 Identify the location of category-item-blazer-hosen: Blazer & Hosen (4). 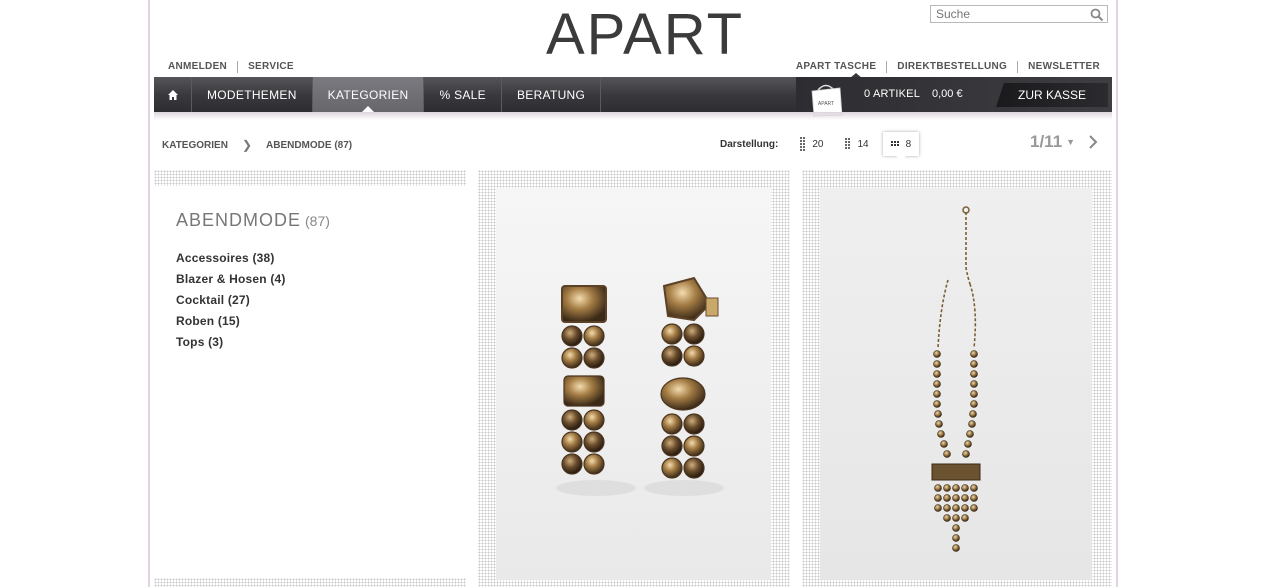
(231, 279).